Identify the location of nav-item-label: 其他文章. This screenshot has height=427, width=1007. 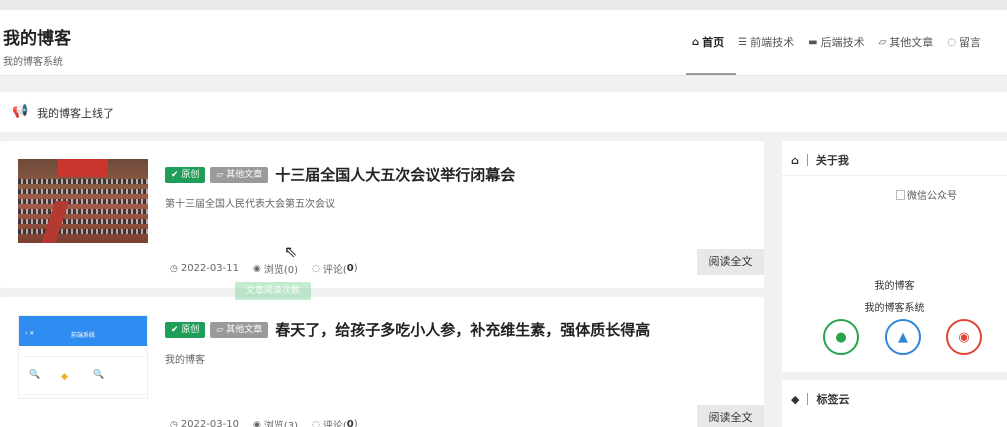
(911, 42).